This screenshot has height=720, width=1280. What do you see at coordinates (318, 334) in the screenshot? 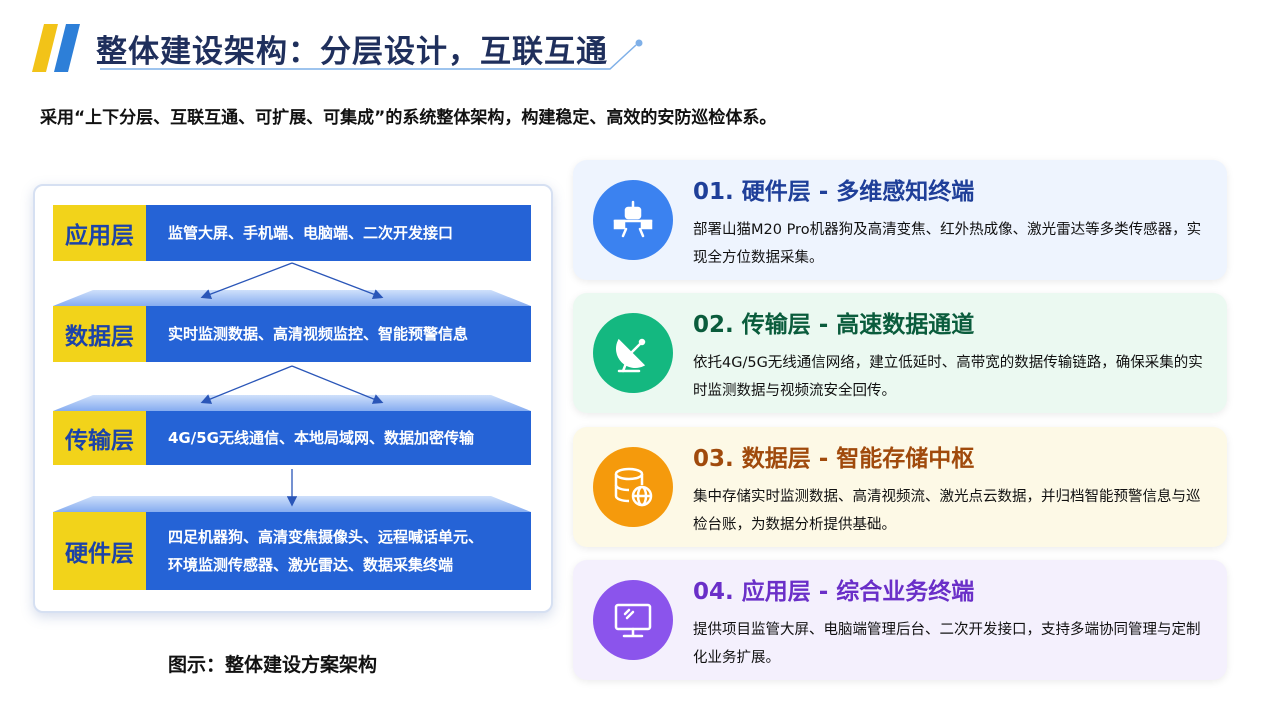
I see `layer-line: 实时监测数据、高清视频监控、智能预警信息` at bounding box center [318, 334].